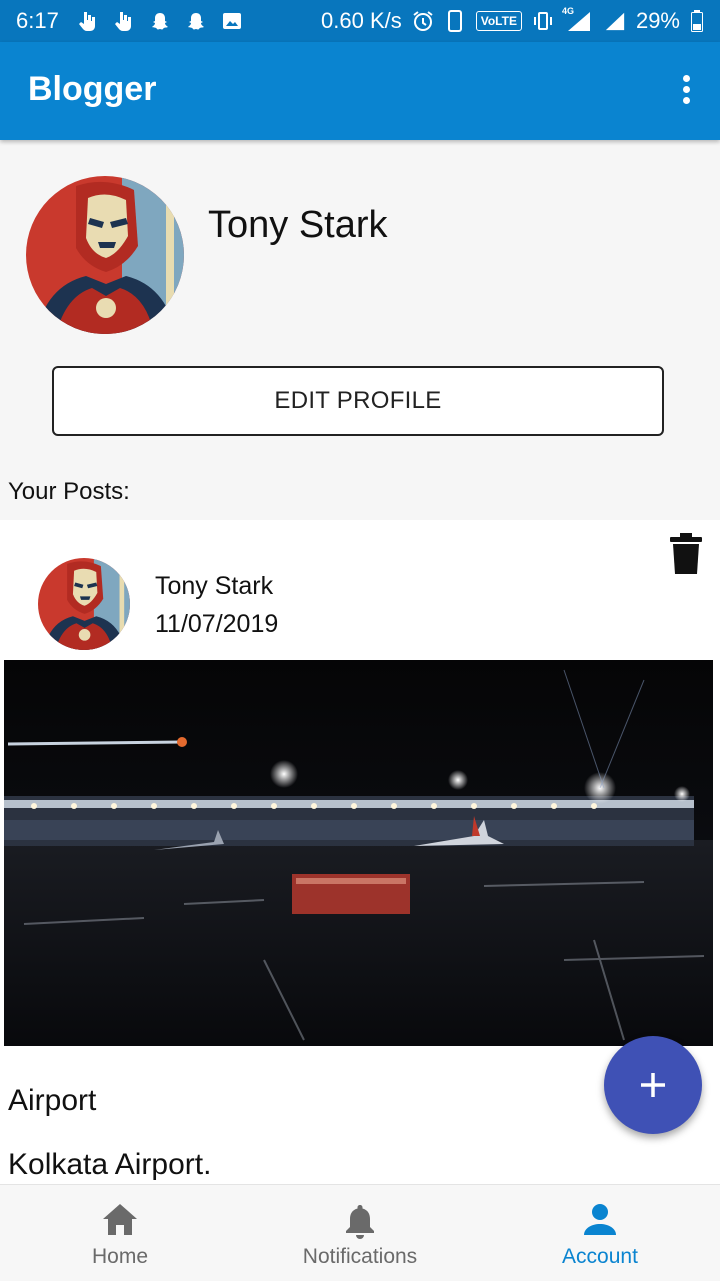  Describe the element at coordinates (37, 20) in the screenshot. I see `status-time: 6:17` at that location.